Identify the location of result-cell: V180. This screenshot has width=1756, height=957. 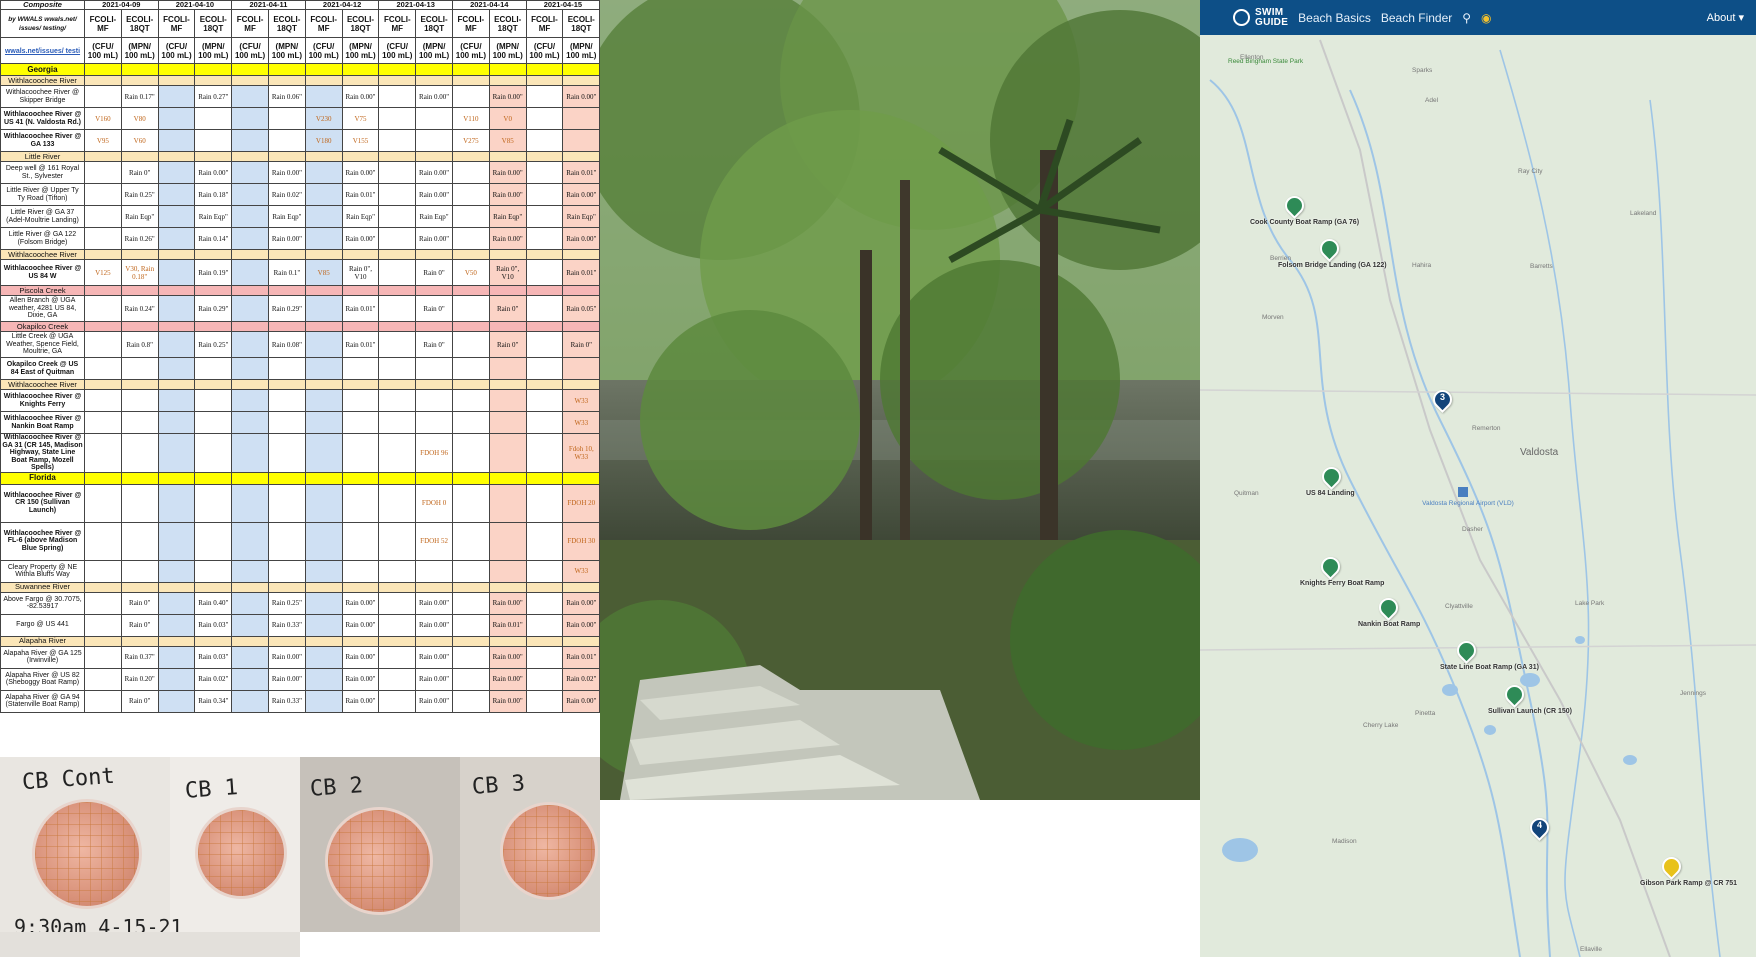
(323, 140).